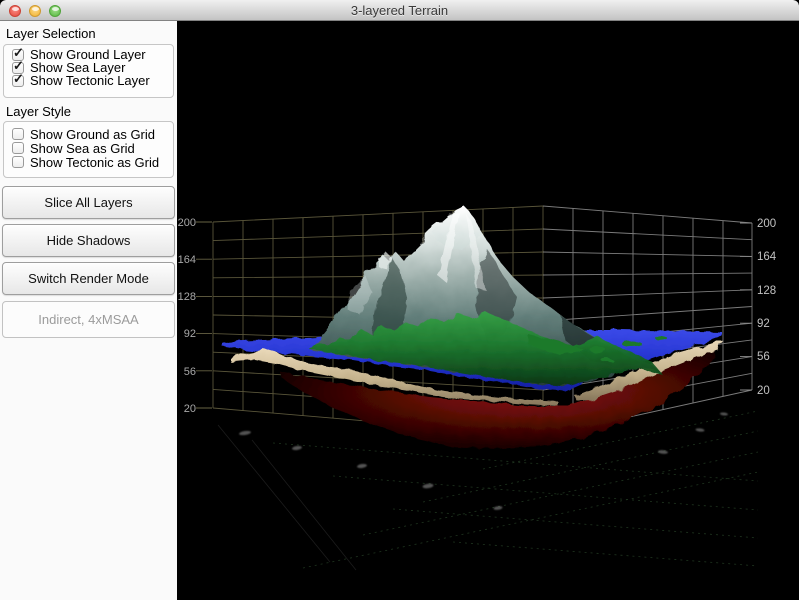 Image resolution: width=799 pixels, height=600 pixels. I want to click on switch-render-mode-button: Switch Render Mode, so click(88, 278).